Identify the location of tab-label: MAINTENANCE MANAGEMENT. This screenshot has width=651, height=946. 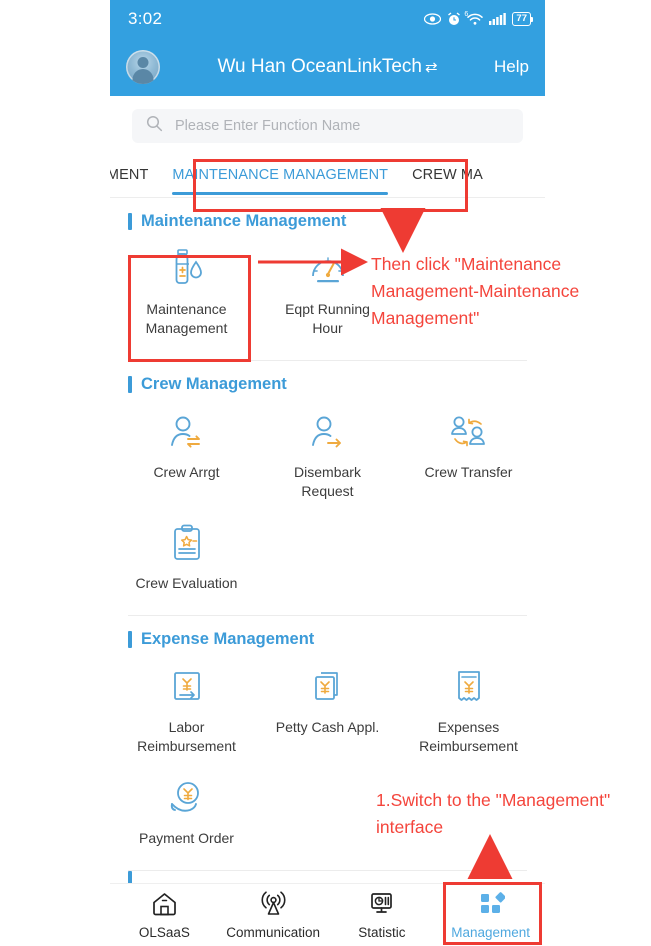
(280, 175).